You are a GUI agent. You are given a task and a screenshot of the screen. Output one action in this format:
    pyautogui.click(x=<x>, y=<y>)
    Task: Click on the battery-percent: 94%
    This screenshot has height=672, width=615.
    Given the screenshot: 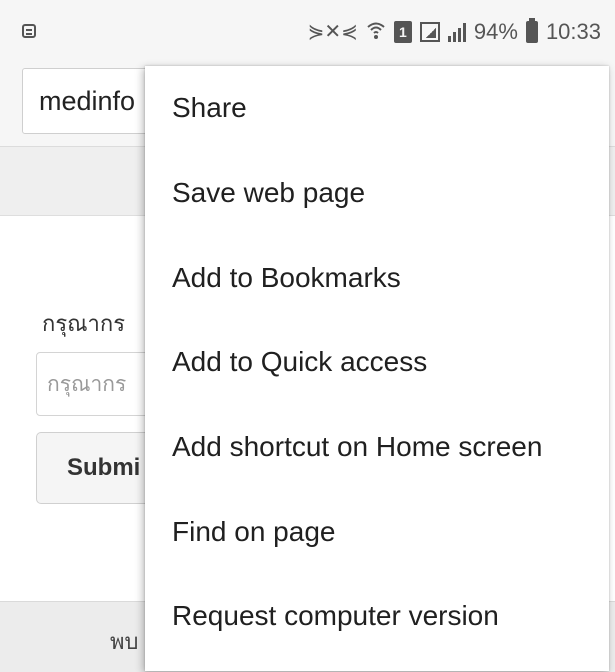 What is the action you would take?
    pyautogui.click(x=495, y=31)
    